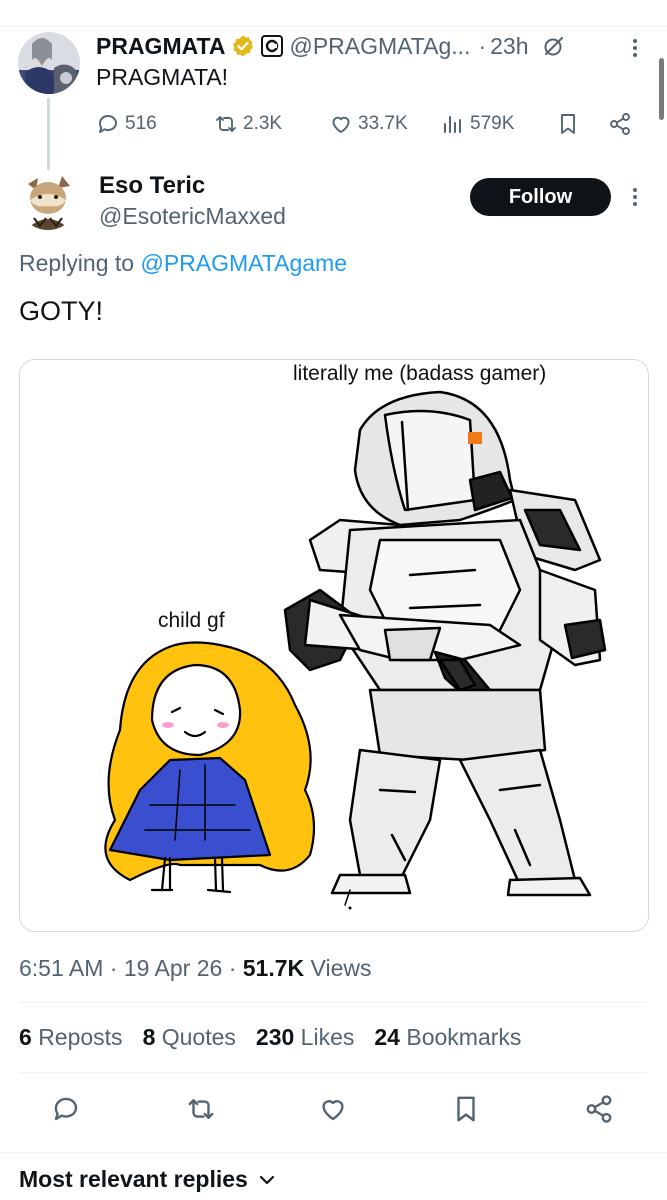 The image size is (667, 1200). I want to click on follow-button: Follow, so click(540, 197).